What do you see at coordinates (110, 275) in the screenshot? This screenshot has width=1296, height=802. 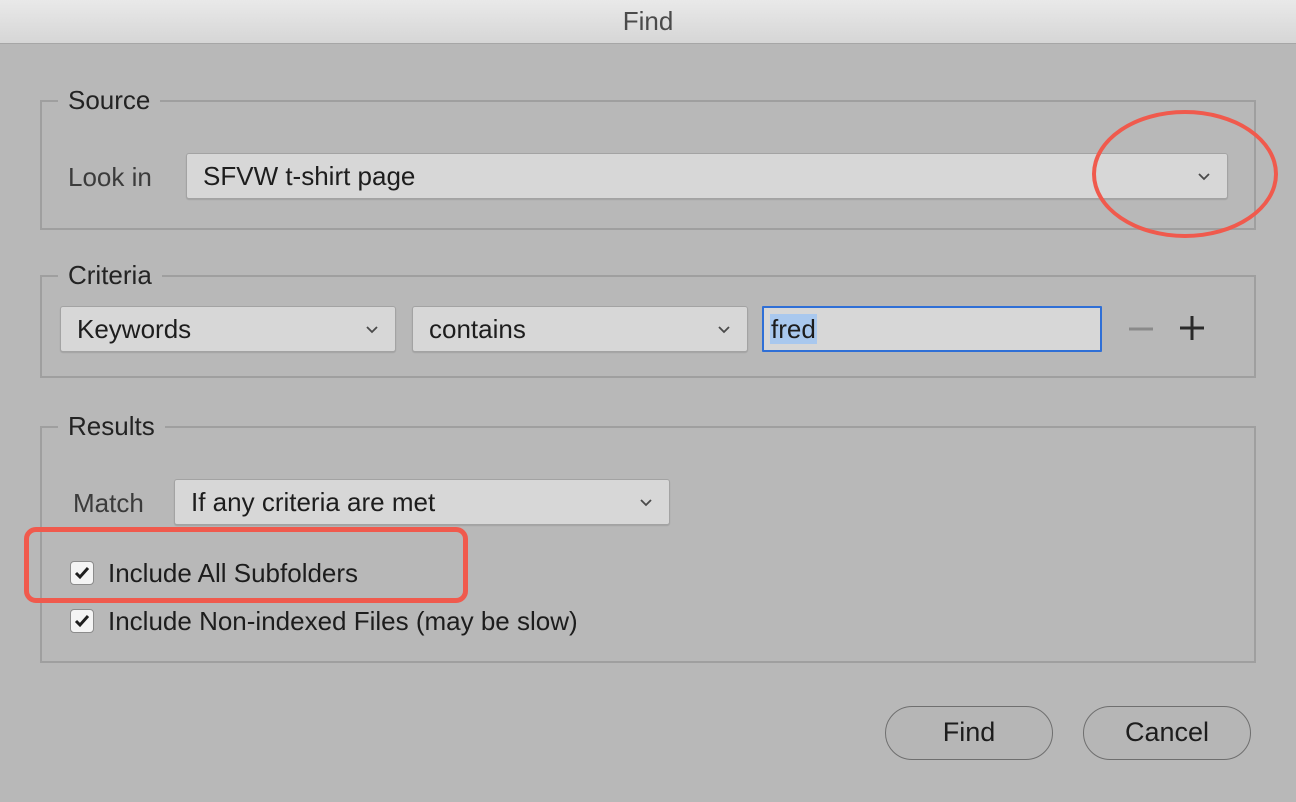 I see `criteria-legend: Criteria` at bounding box center [110, 275].